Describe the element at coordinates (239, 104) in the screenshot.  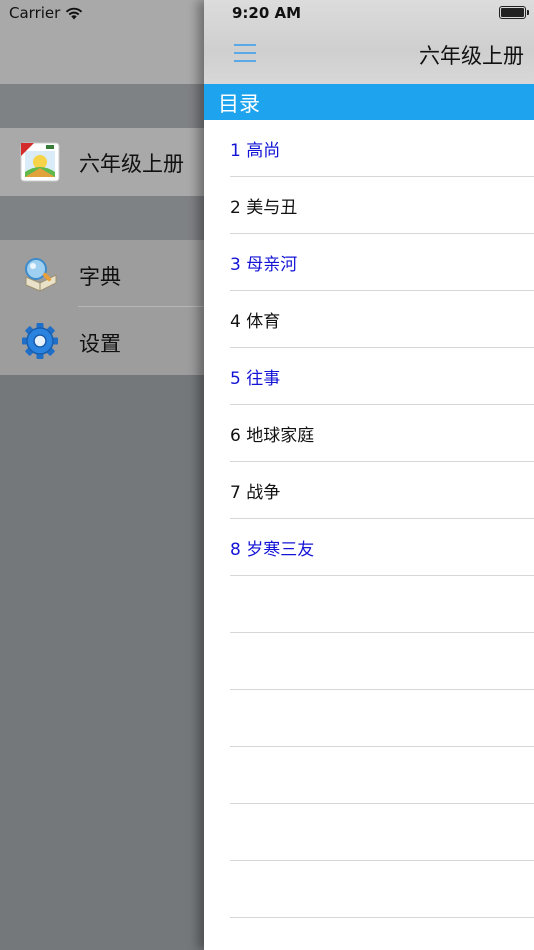
I see `section-title: 目录` at that location.